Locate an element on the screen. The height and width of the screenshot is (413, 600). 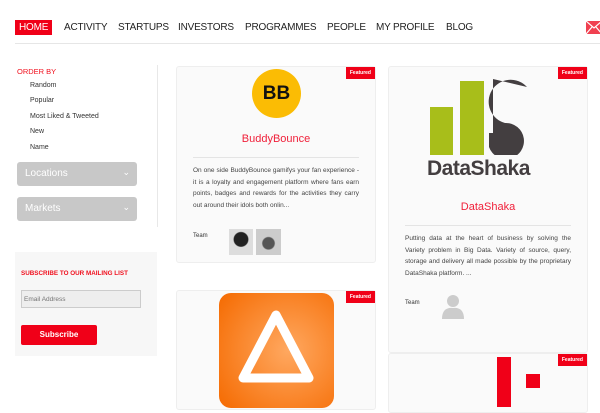
order-name: Name is located at coordinates (39, 147).